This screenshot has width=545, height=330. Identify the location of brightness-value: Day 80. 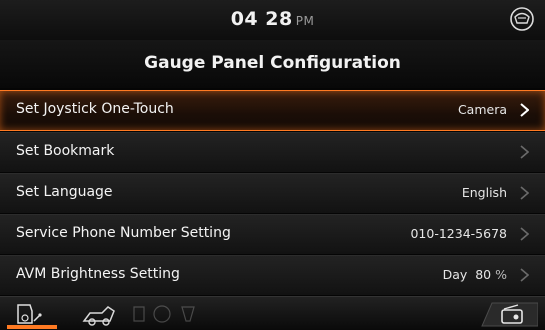
(467, 274).